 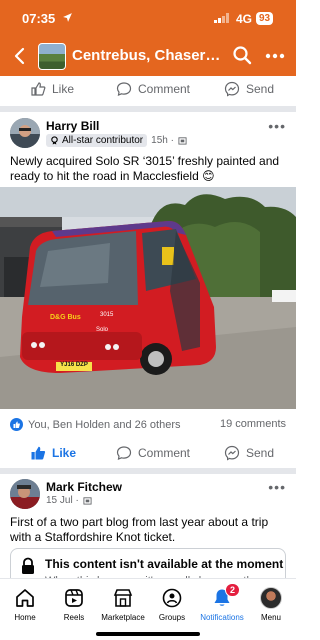 I want to click on contributor-badge: All-star contributor, so click(x=97, y=140).